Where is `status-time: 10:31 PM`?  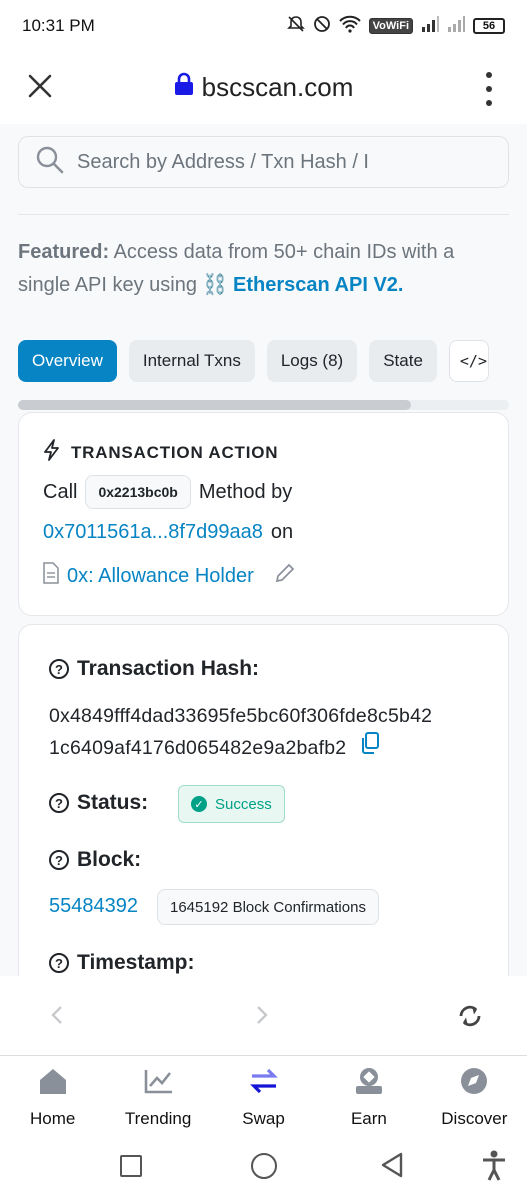
status-time: 10:31 PM is located at coordinates (58, 25).